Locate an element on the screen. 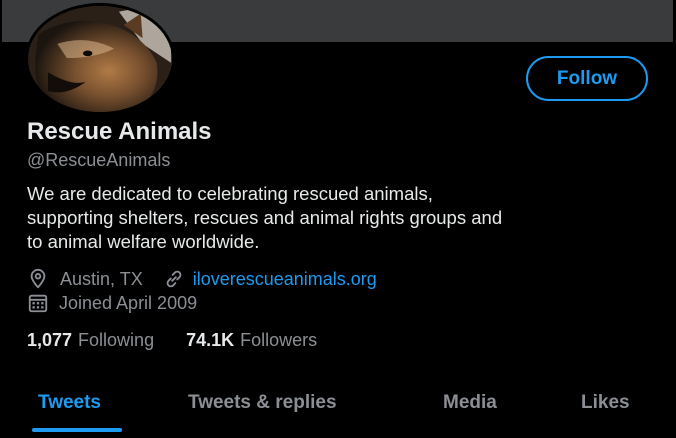 Image resolution: width=676 pixels, height=438 pixels. tab-tweets-replies: Tweets & replies is located at coordinates (262, 403).